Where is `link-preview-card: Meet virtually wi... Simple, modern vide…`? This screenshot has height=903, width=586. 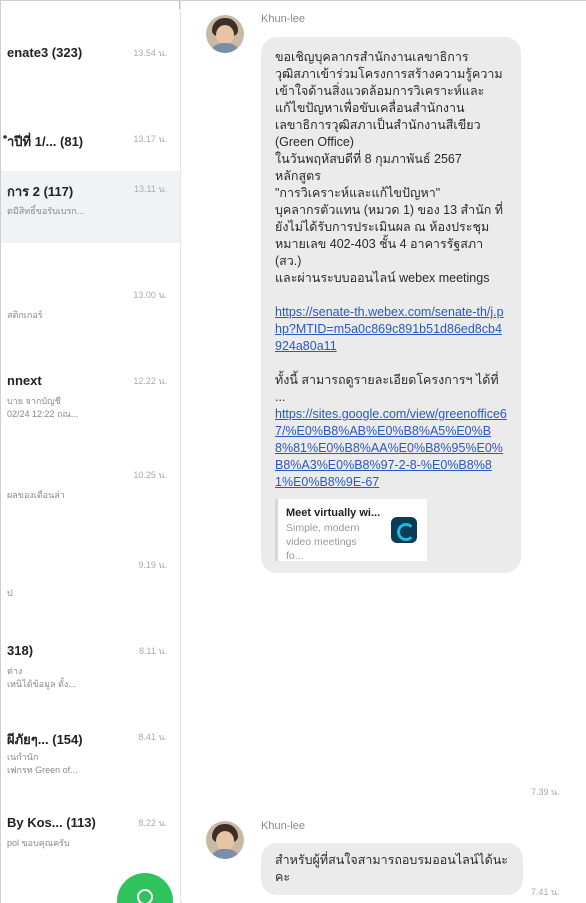
link-preview-card: Meet virtually wi... Simple, modern vide… is located at coordinates (351, 530).